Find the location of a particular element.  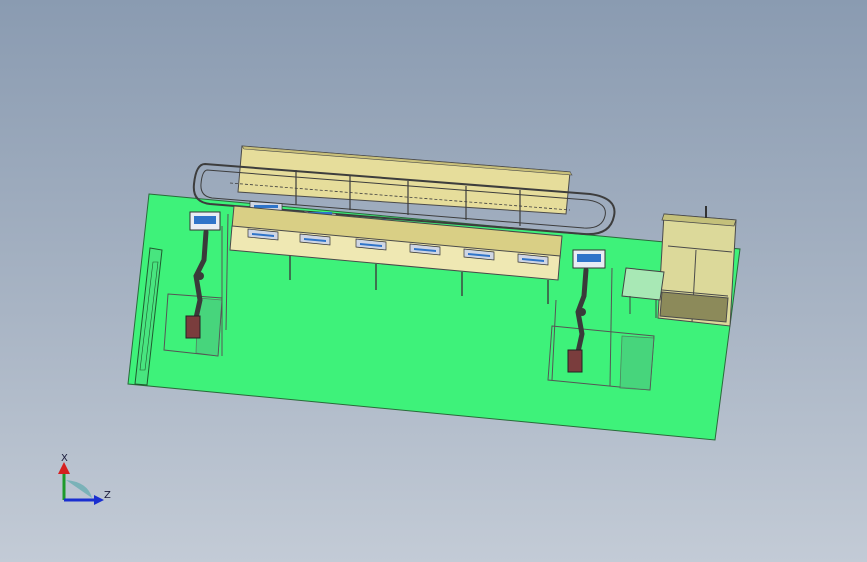

coordinate-triad: X Z is located at coordinates (84, 479).